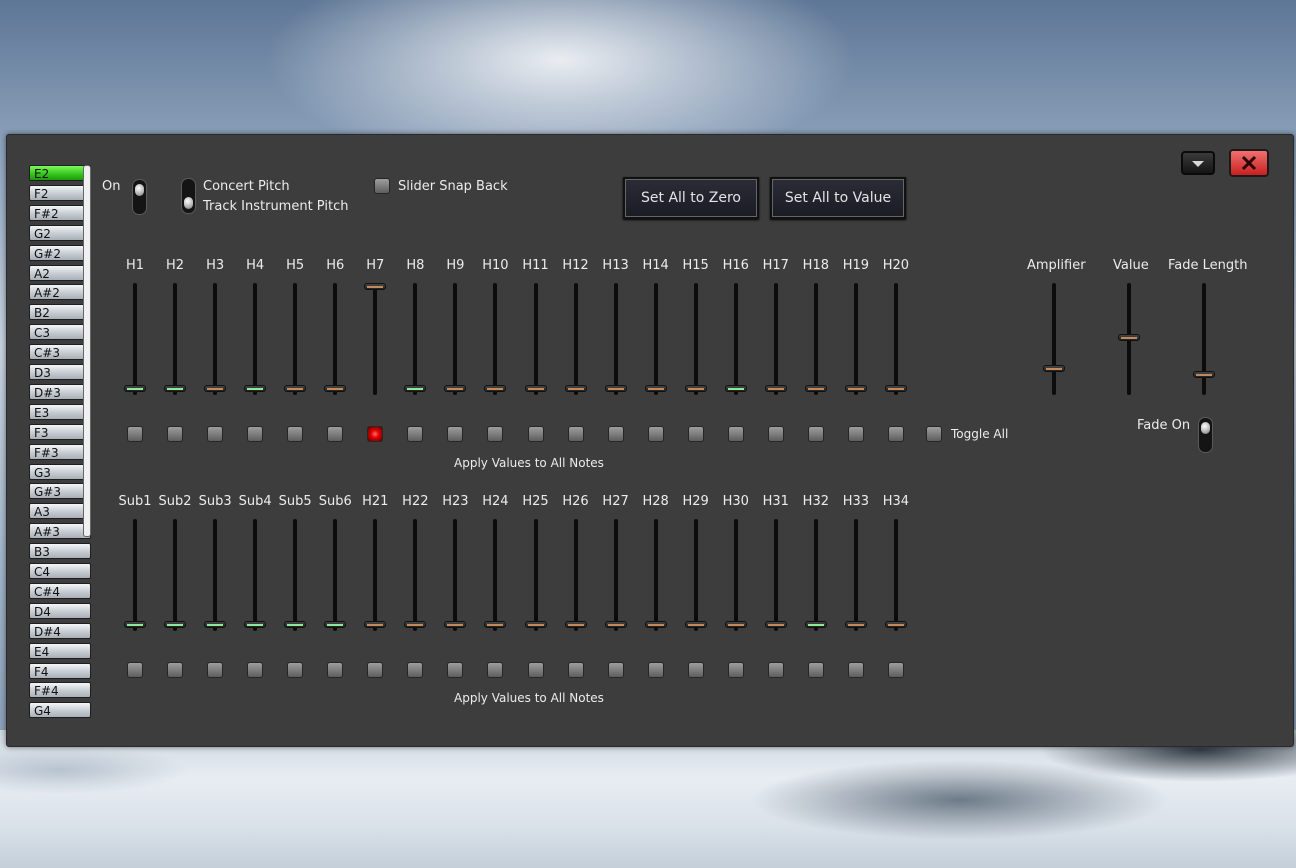 This screenshot has width=1296, height=868. I want to click on upper-checkbox-h13, so click(615, 434).